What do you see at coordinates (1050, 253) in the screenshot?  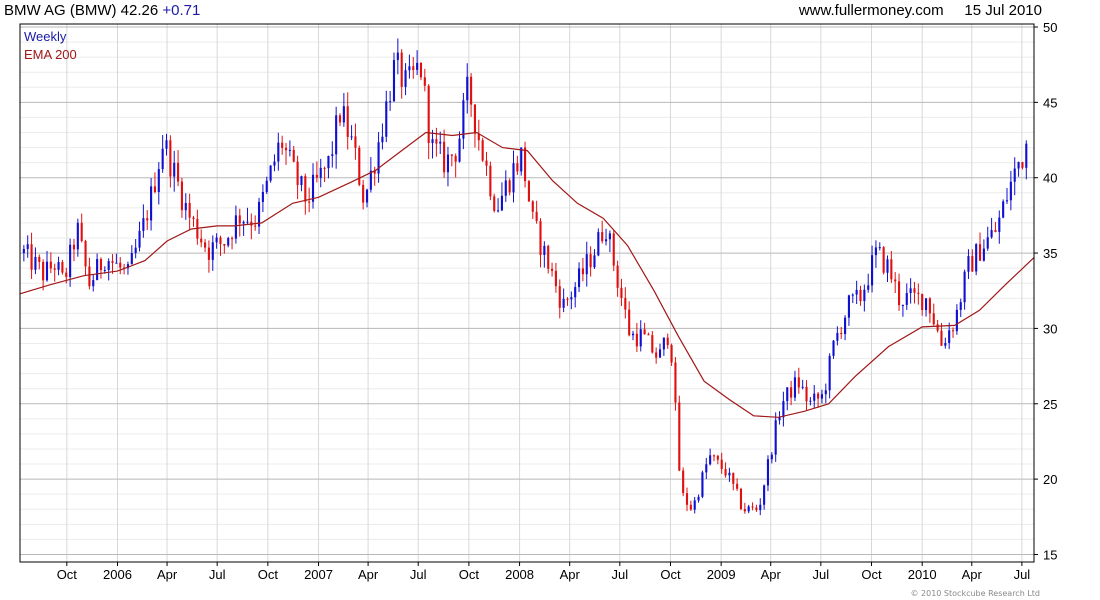 I see `y-tick-label: 35` at bounding box center [1050, 253].